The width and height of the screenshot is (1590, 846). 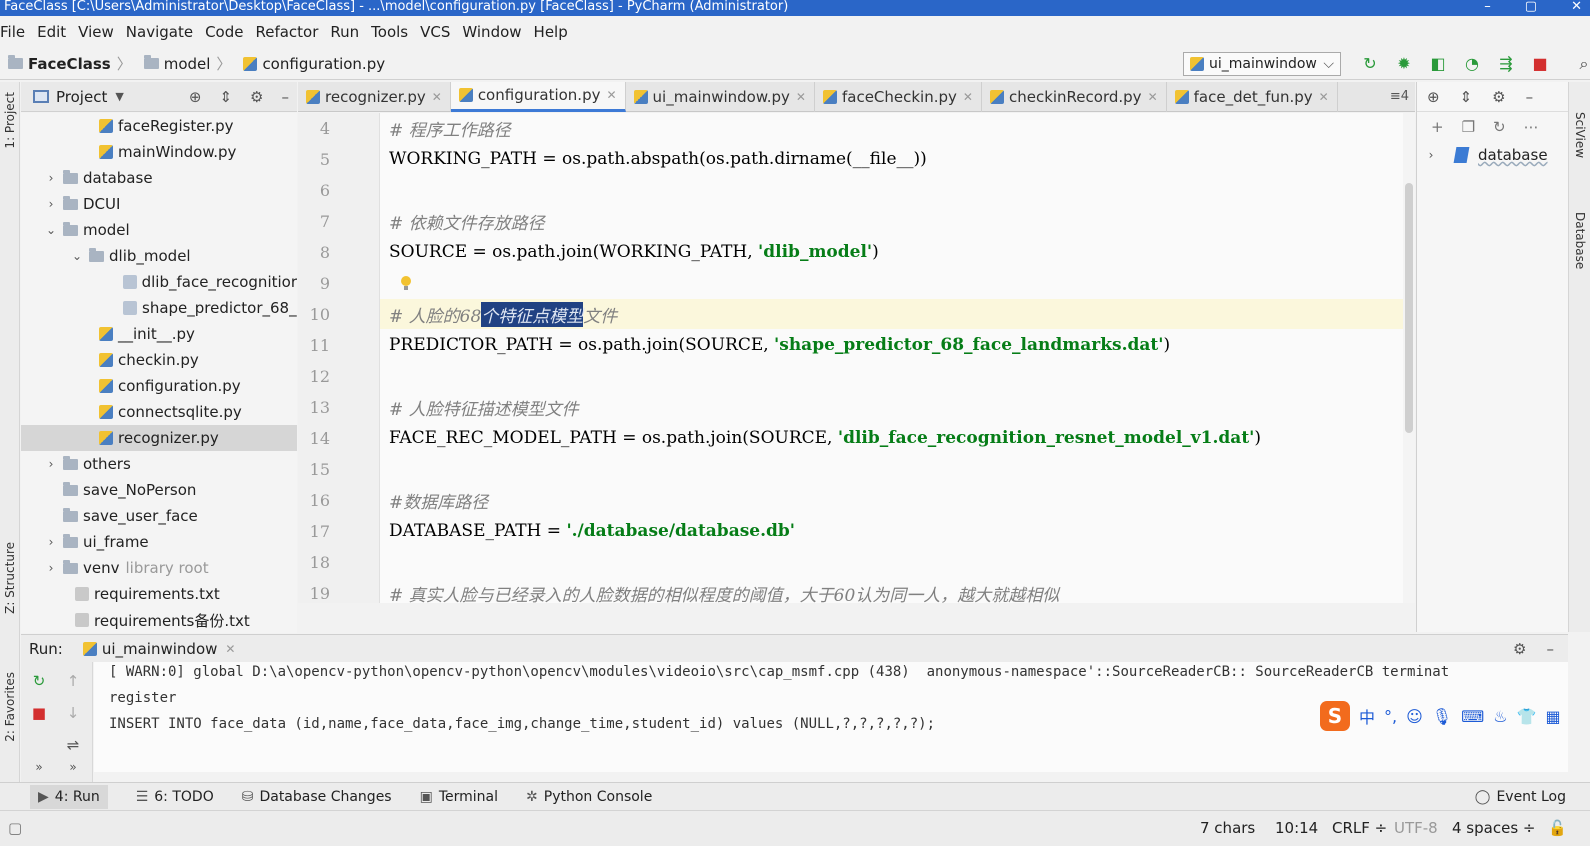 What do you see at coordinates (73, 681) in the screenshot?
I see `up-arrow-icon: ↑` at bounding box center [73, 681].